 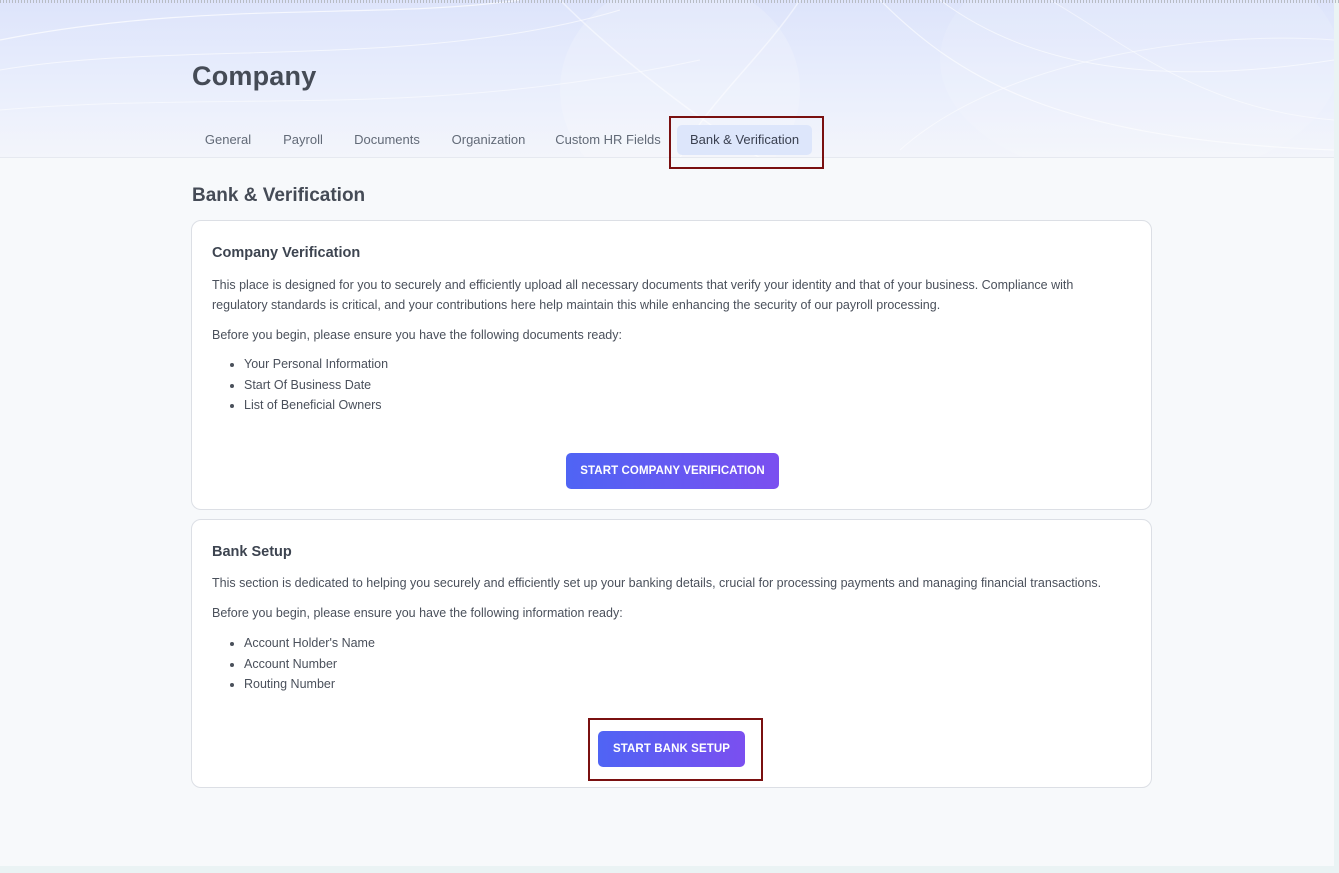 I want to click on tab-documents: Documents, so click(x=387, y=140).